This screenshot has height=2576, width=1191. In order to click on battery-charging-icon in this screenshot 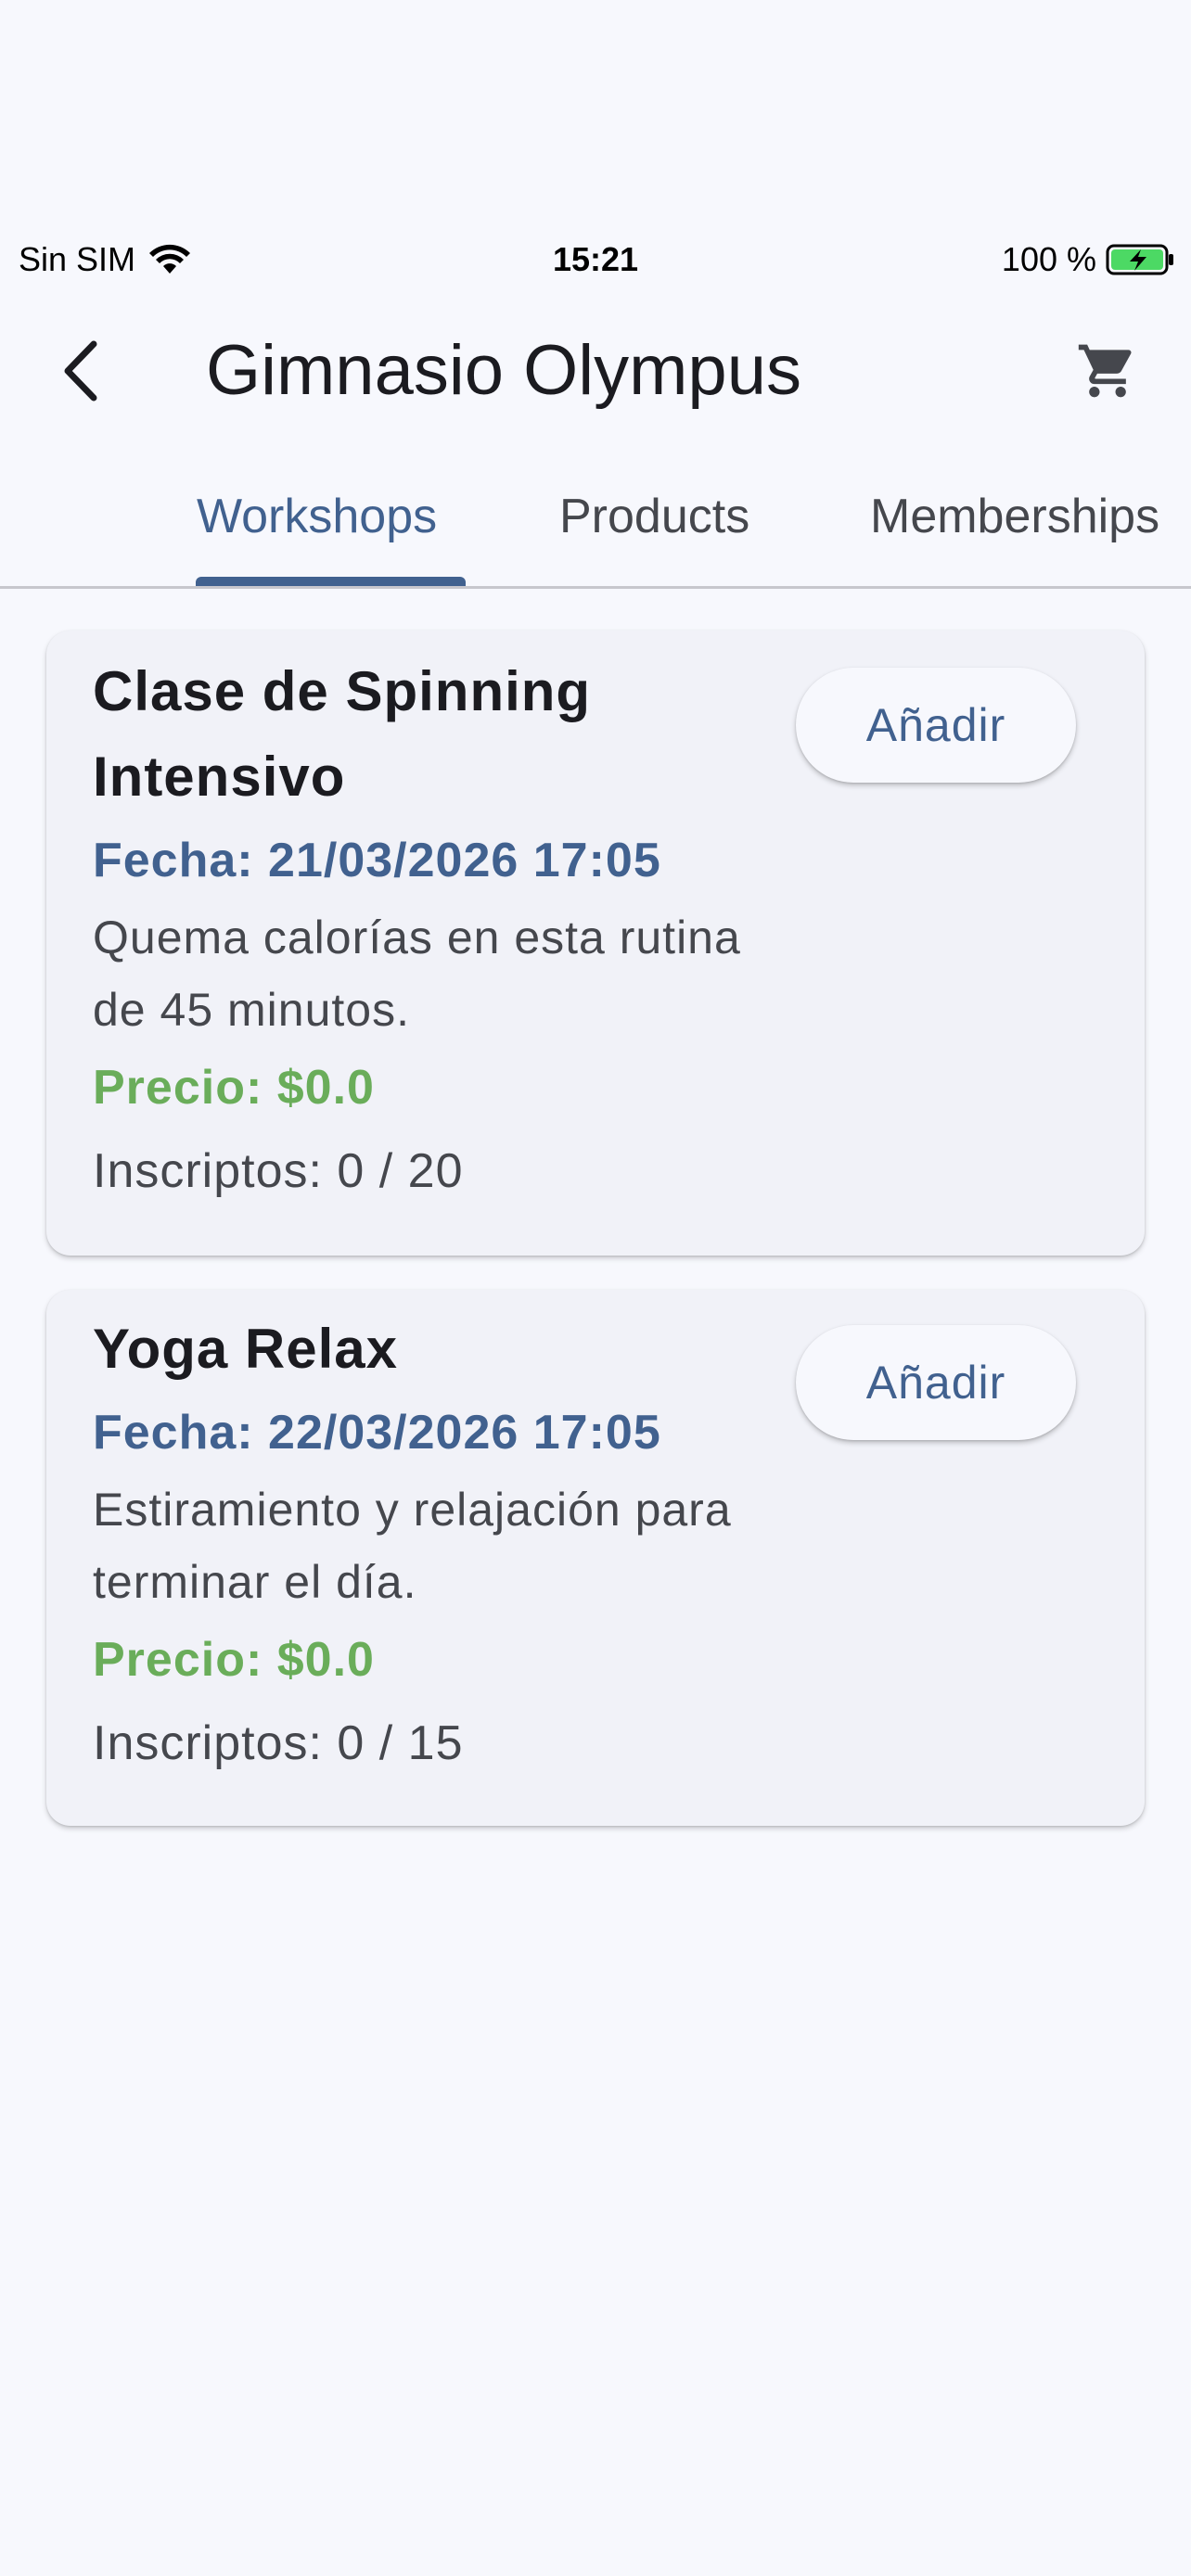, I will do `click(1139, 259)`.